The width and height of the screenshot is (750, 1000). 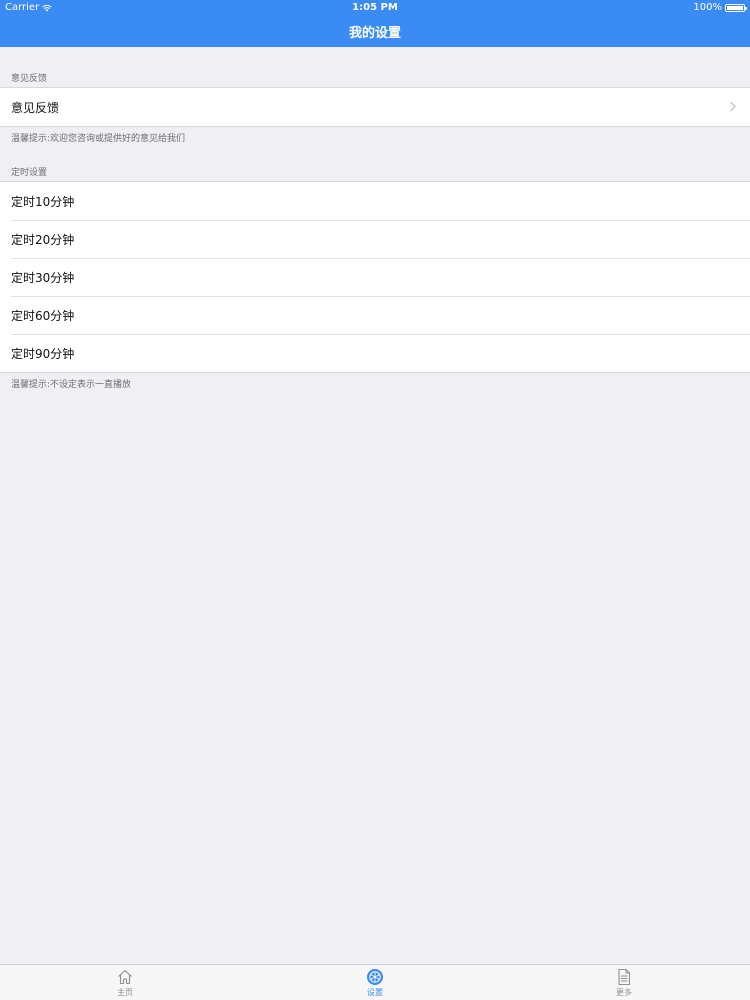 I want to click on tab-settings: 设置, so click(x=375, y=983).